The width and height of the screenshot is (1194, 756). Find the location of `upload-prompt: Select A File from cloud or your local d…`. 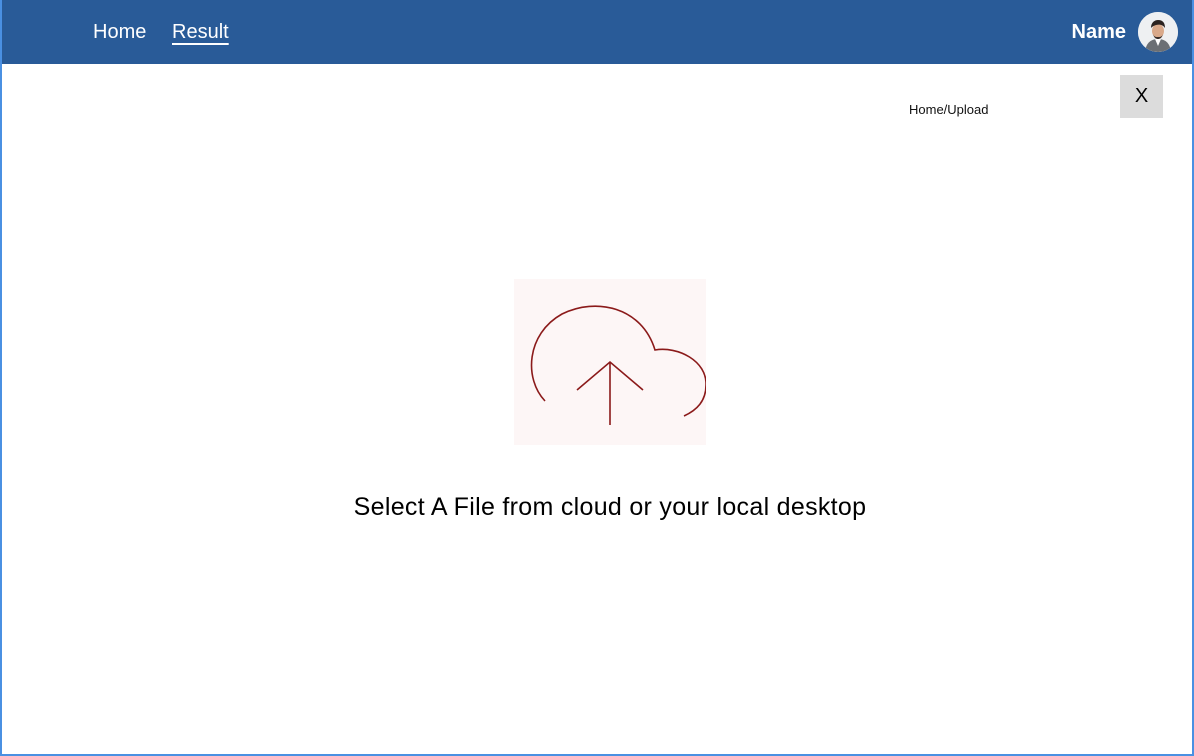

upload-prompt: Select A File from cloud or your local d… is located at coordinates (610, 507).